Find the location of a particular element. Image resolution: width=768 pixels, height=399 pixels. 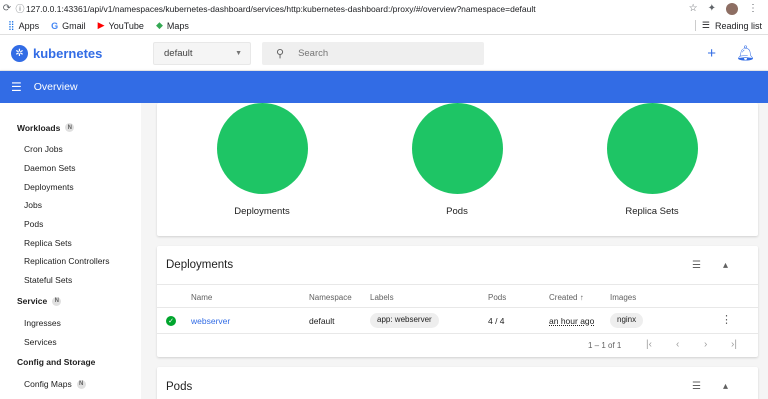

deployments-card-header: Deployments ☰ ▴ is located at coordinates (457, 265).